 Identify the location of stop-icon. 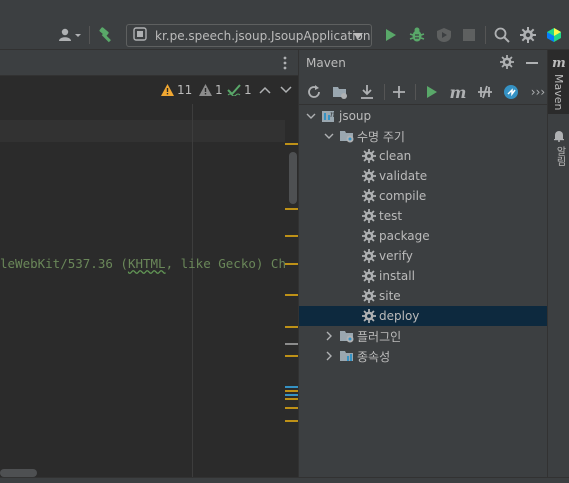
(469, 35).